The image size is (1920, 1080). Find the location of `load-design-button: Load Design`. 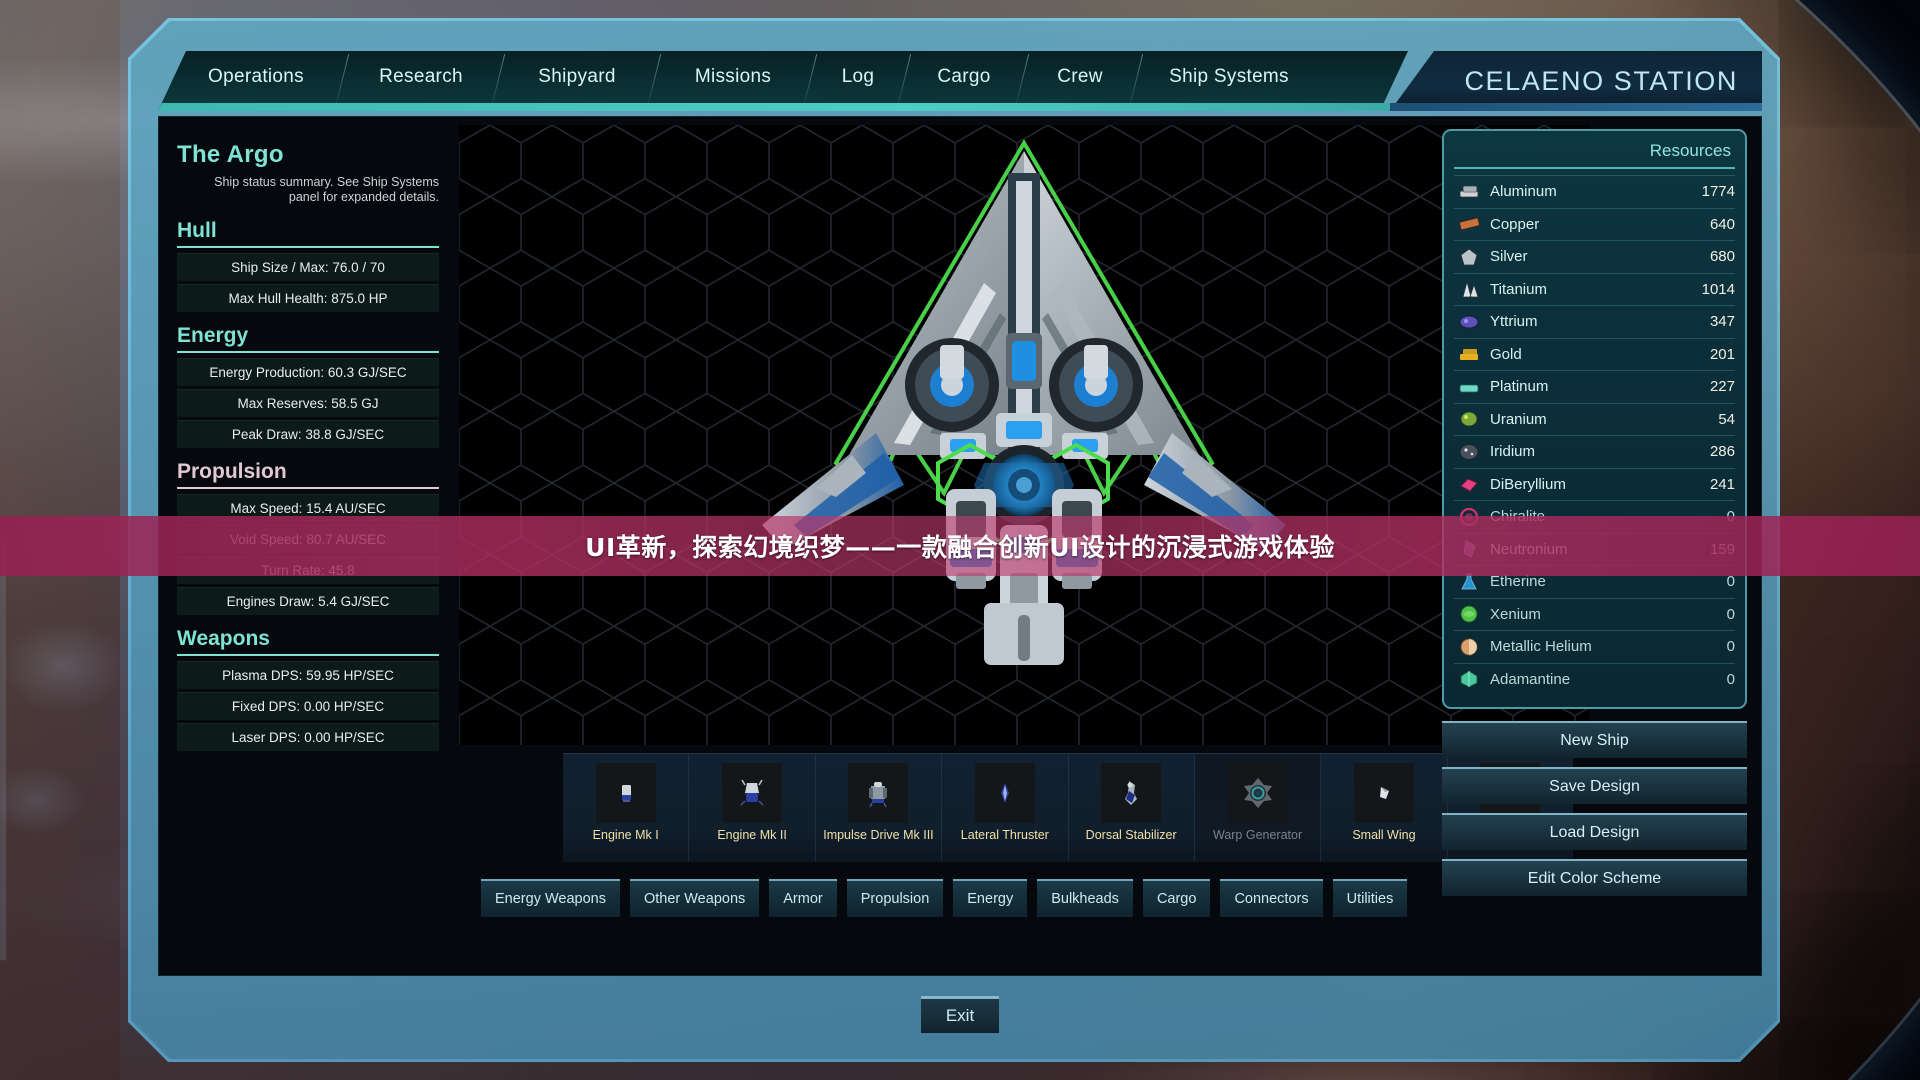

load-design-button: Load Design is located at coordinates (1594, 831).